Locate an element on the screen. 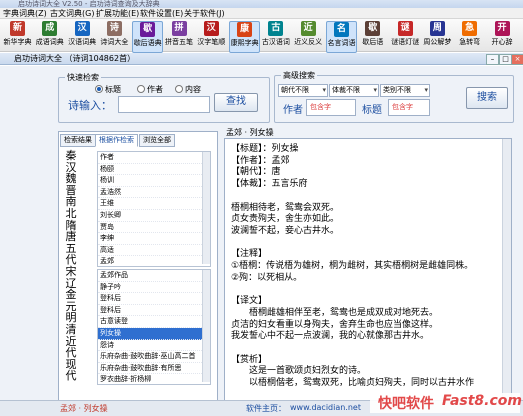  dynasty-item: 秦 is located at coordinates (71, 156).